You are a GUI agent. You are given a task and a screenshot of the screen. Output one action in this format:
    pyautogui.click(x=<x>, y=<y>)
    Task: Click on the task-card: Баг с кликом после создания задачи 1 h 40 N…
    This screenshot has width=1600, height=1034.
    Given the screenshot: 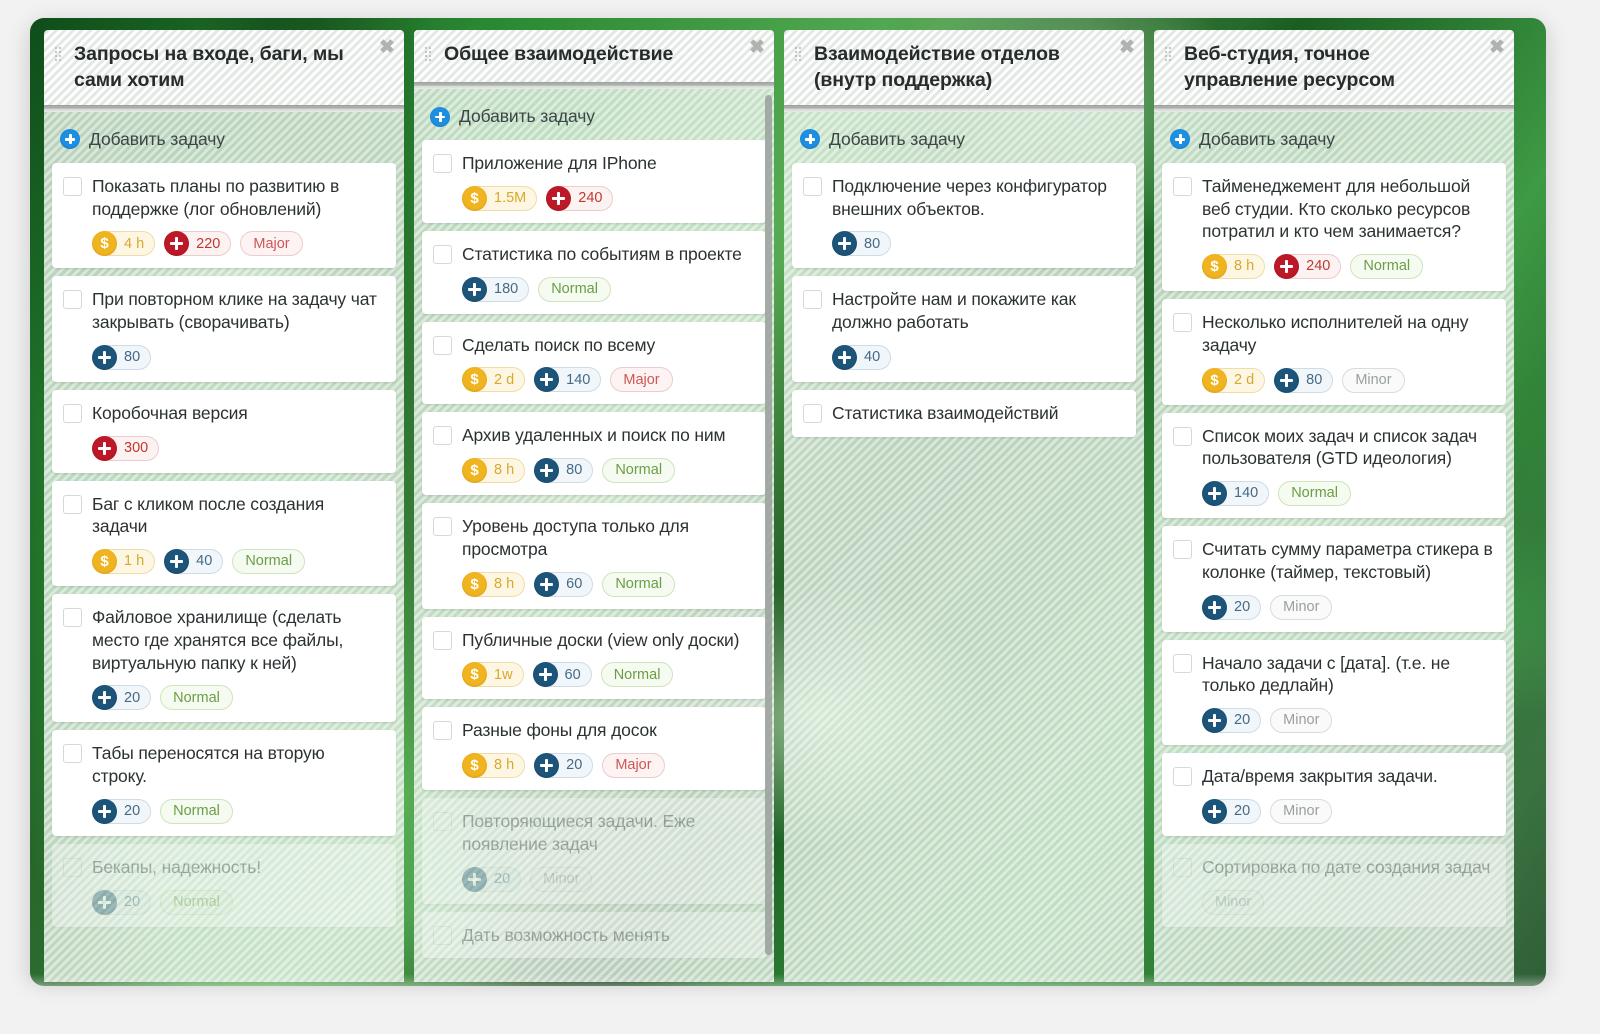 What is the action you would take?
    pyautogui.click(x=224, y=533)
    